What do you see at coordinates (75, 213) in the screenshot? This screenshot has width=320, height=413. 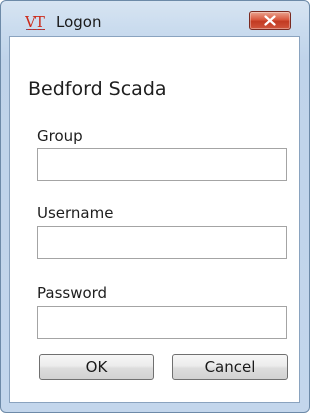 I see `username-label: Username` at bounding box center [75, 213].